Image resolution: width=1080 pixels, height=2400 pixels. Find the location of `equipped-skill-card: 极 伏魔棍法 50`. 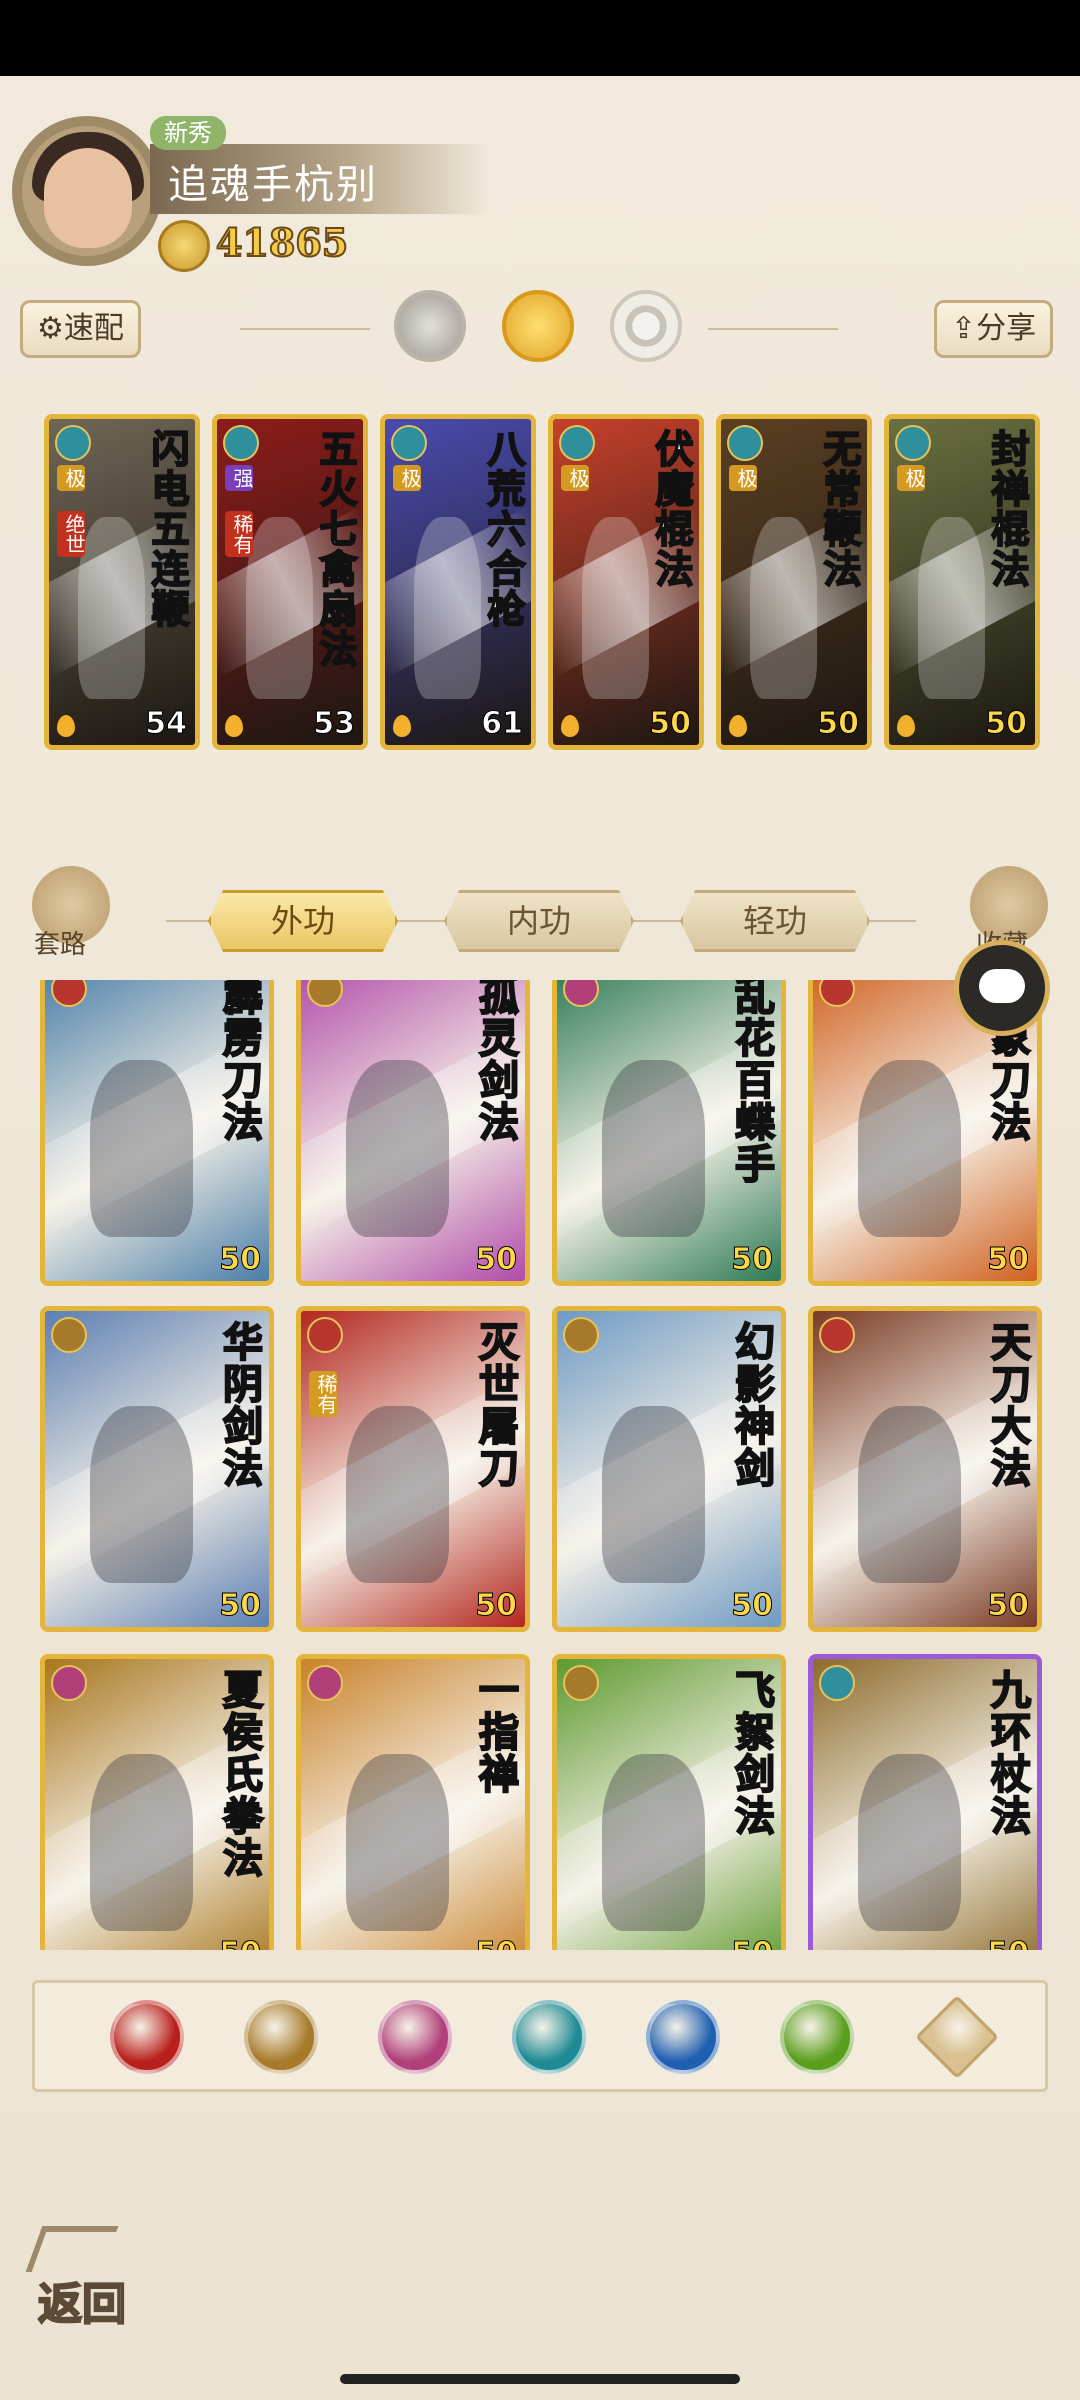

equipped-skill-card: 极 伏魔棍法 50 is located at coordinates (626, 582).